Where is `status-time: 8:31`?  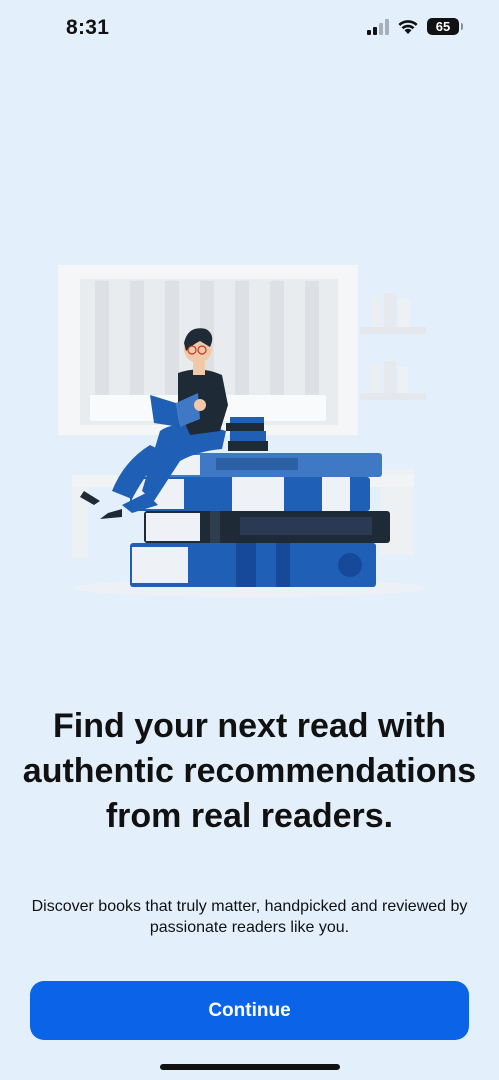
status-time: 8:31 is located at coordinates (88, 27).